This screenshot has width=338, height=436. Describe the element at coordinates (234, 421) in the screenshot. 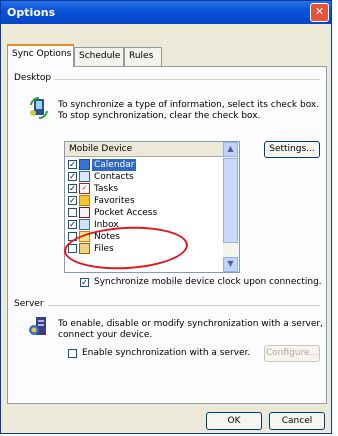

I see `ok-button: OK` at that location.